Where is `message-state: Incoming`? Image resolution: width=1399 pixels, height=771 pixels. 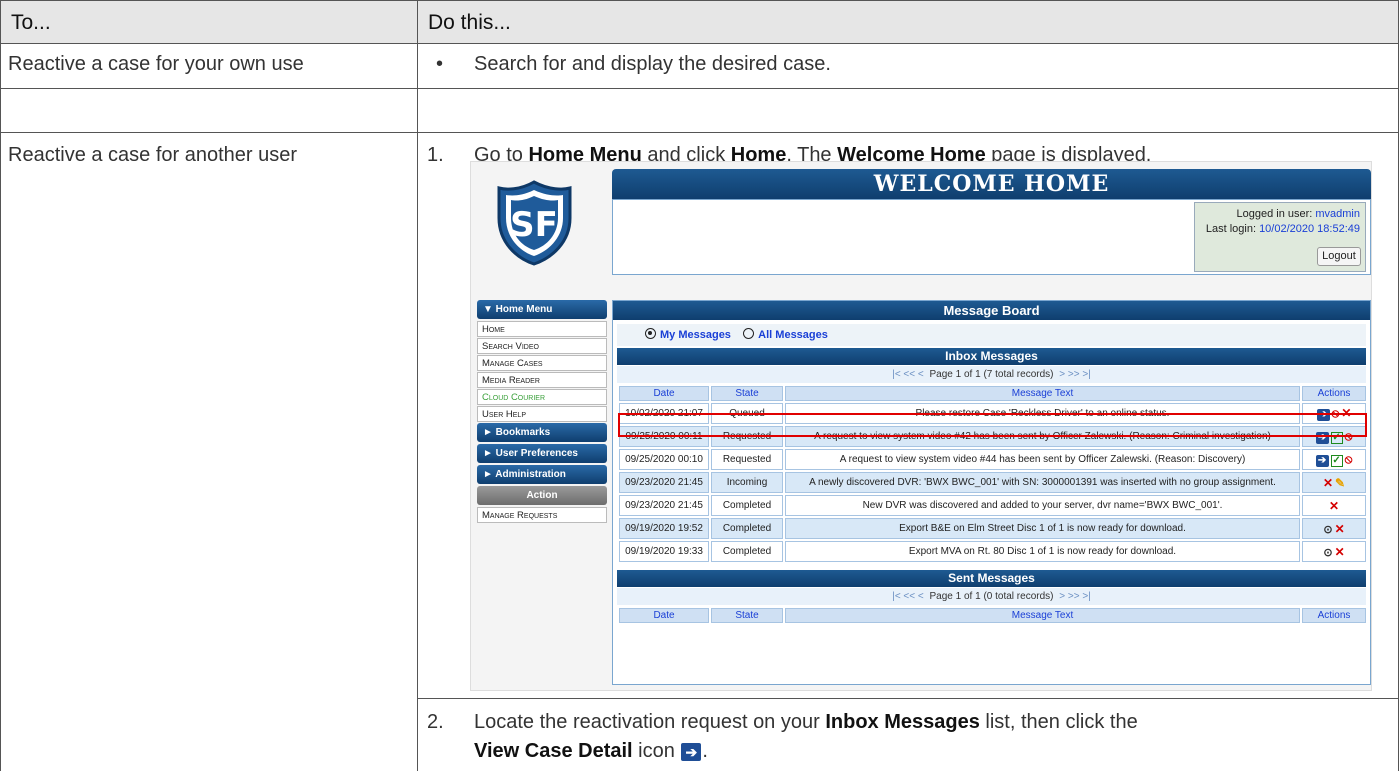 message-state: Incoming is located at coordinates (747, 482).